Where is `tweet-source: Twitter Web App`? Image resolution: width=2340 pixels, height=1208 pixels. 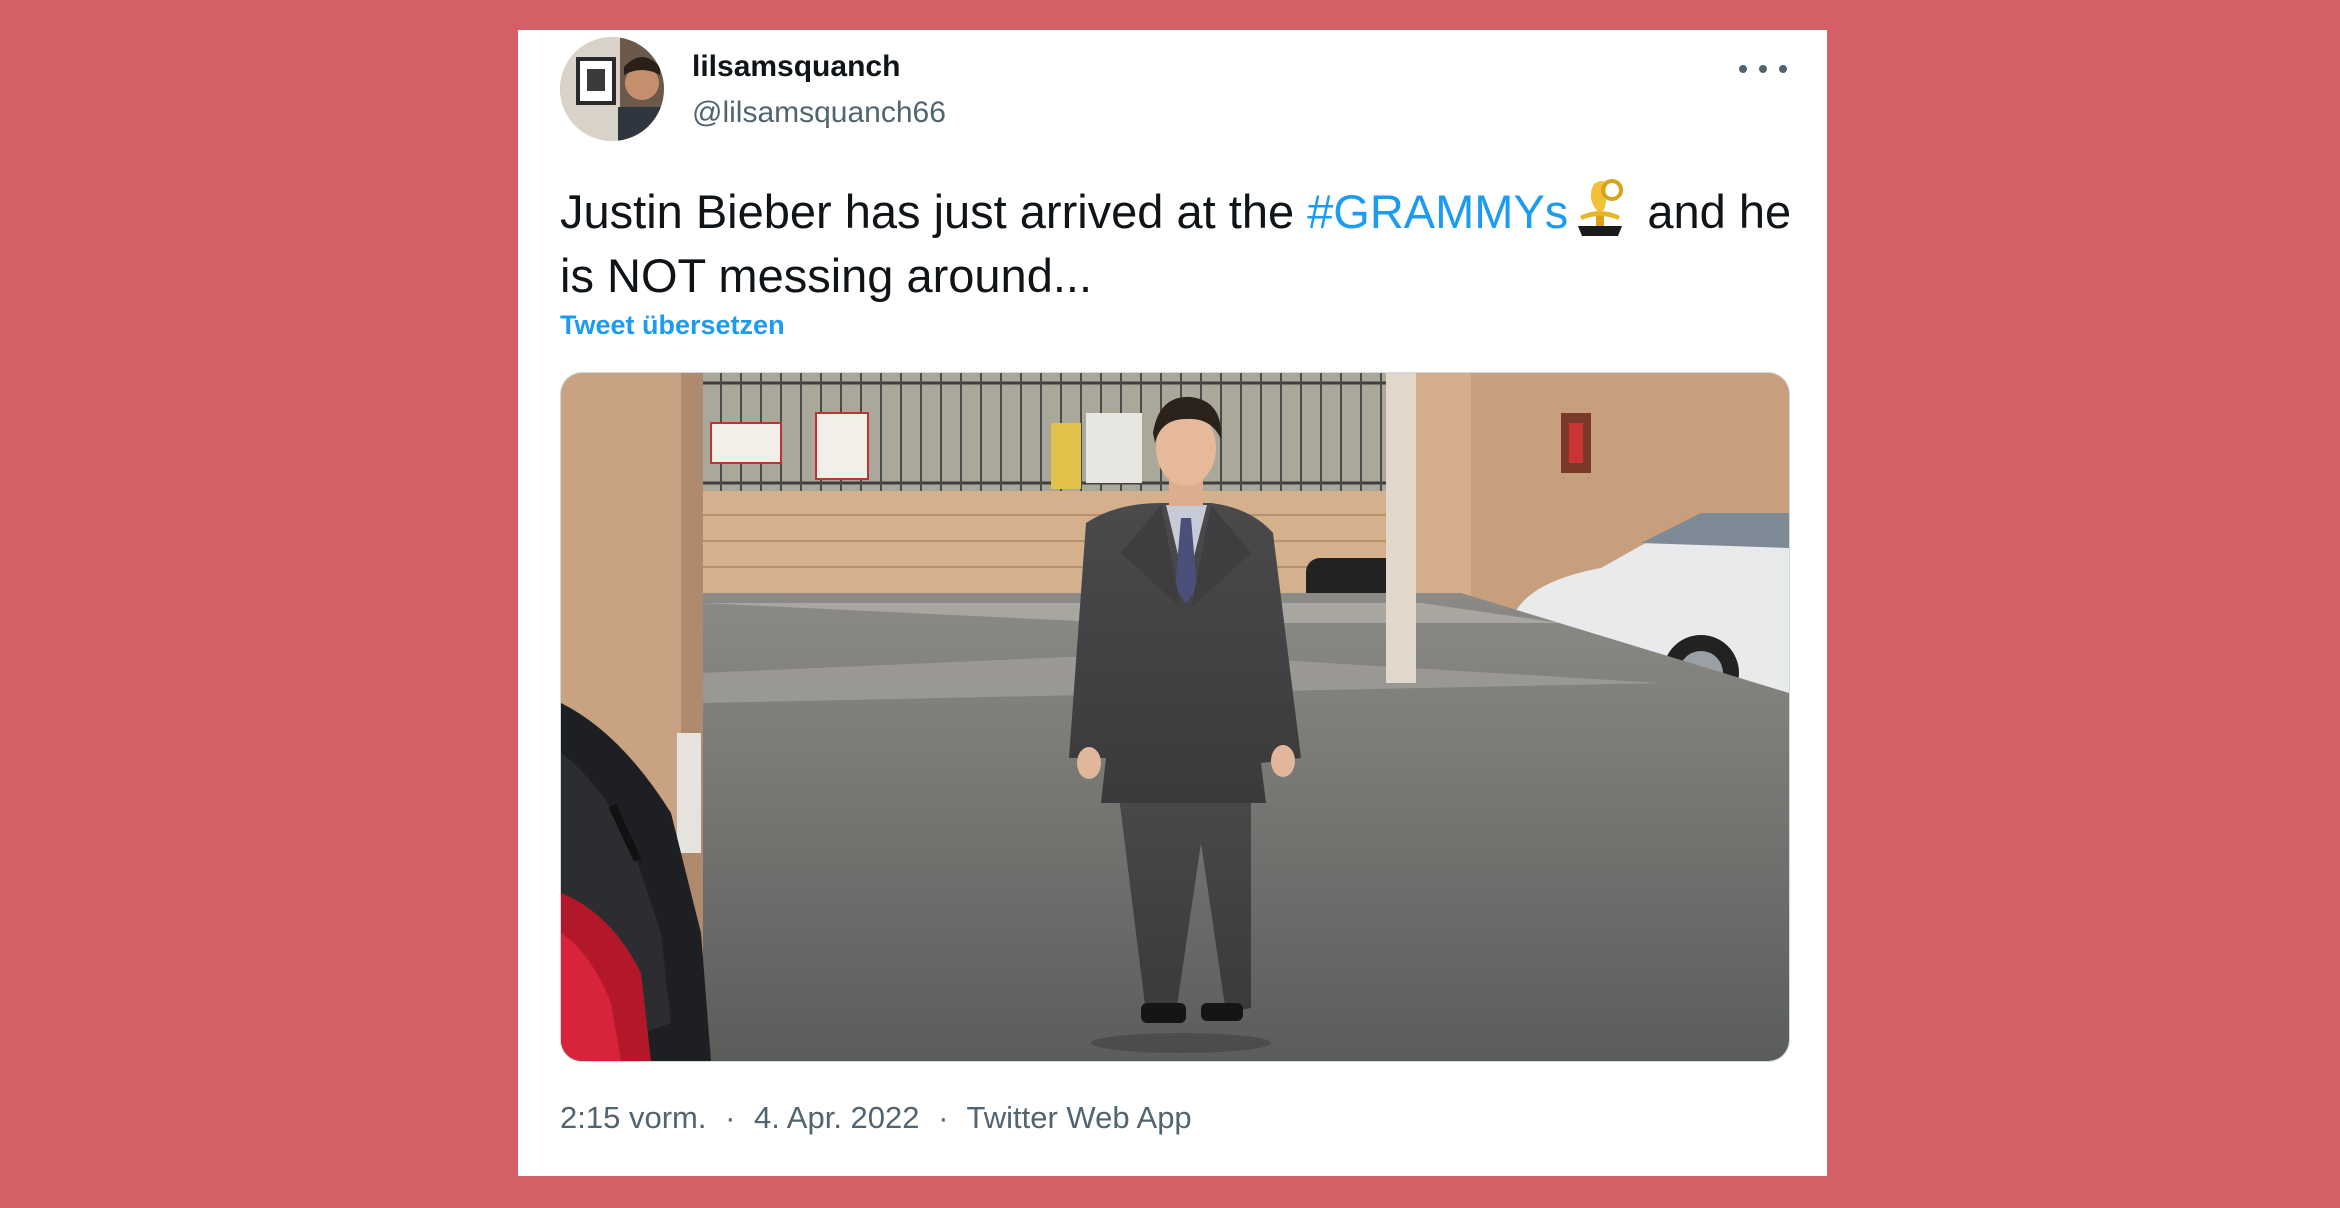 tweet-source: Twitter Web App is located at coordinates (1079, 1117).